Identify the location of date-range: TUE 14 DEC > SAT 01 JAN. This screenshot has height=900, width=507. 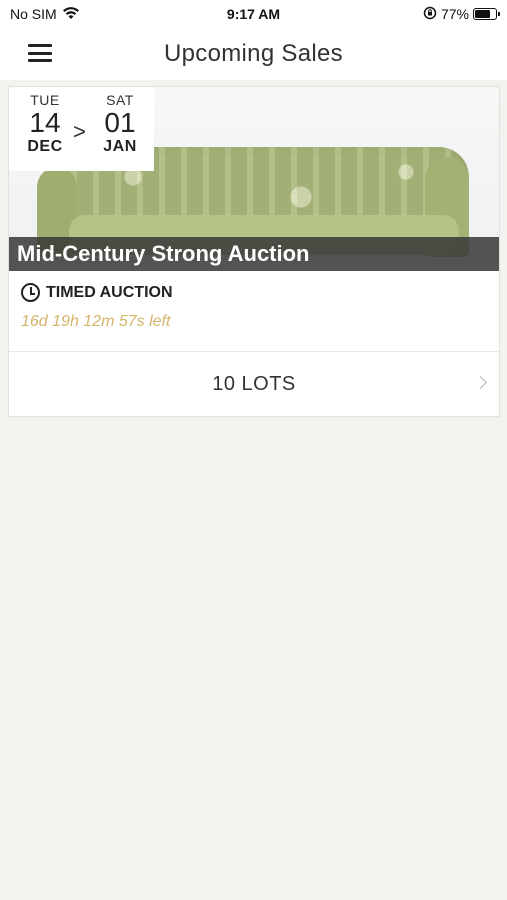
(81, 129).